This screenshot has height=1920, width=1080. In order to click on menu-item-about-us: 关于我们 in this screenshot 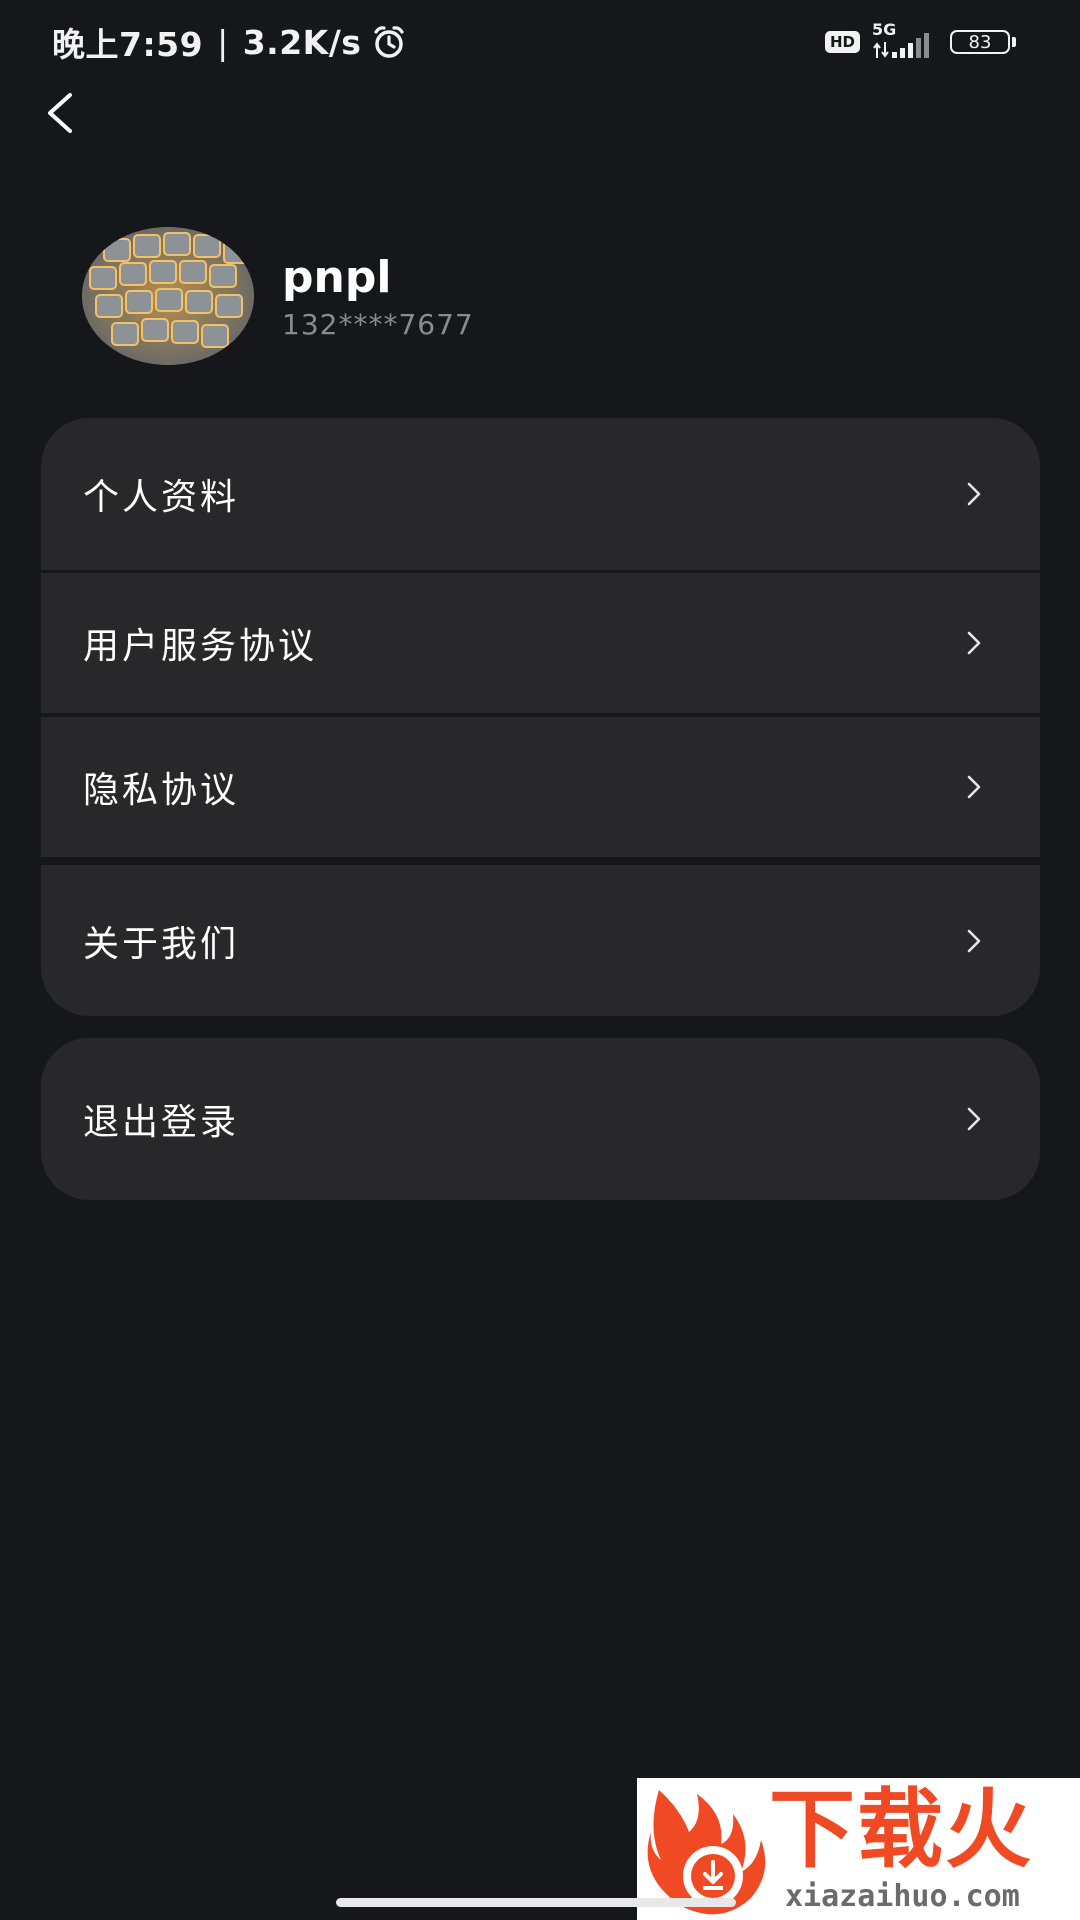, I will do `click(540, 940)`.